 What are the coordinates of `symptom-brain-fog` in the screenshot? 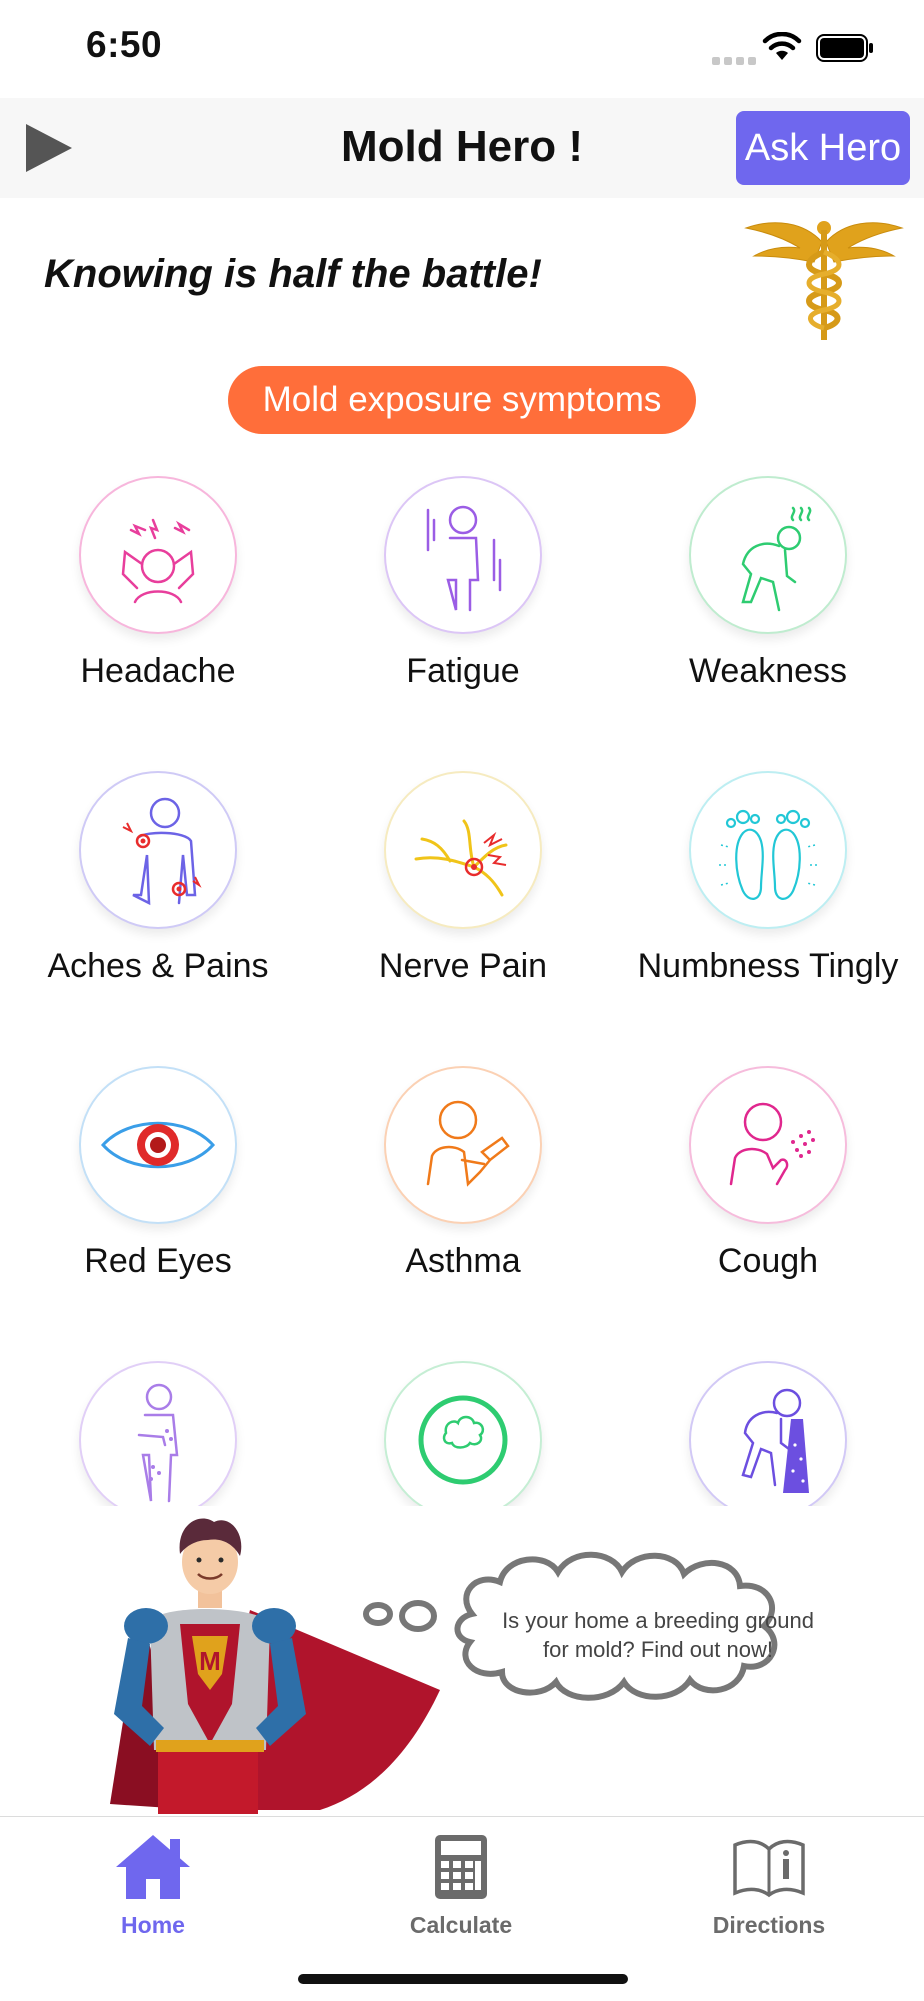 It's located at (463, 1433).